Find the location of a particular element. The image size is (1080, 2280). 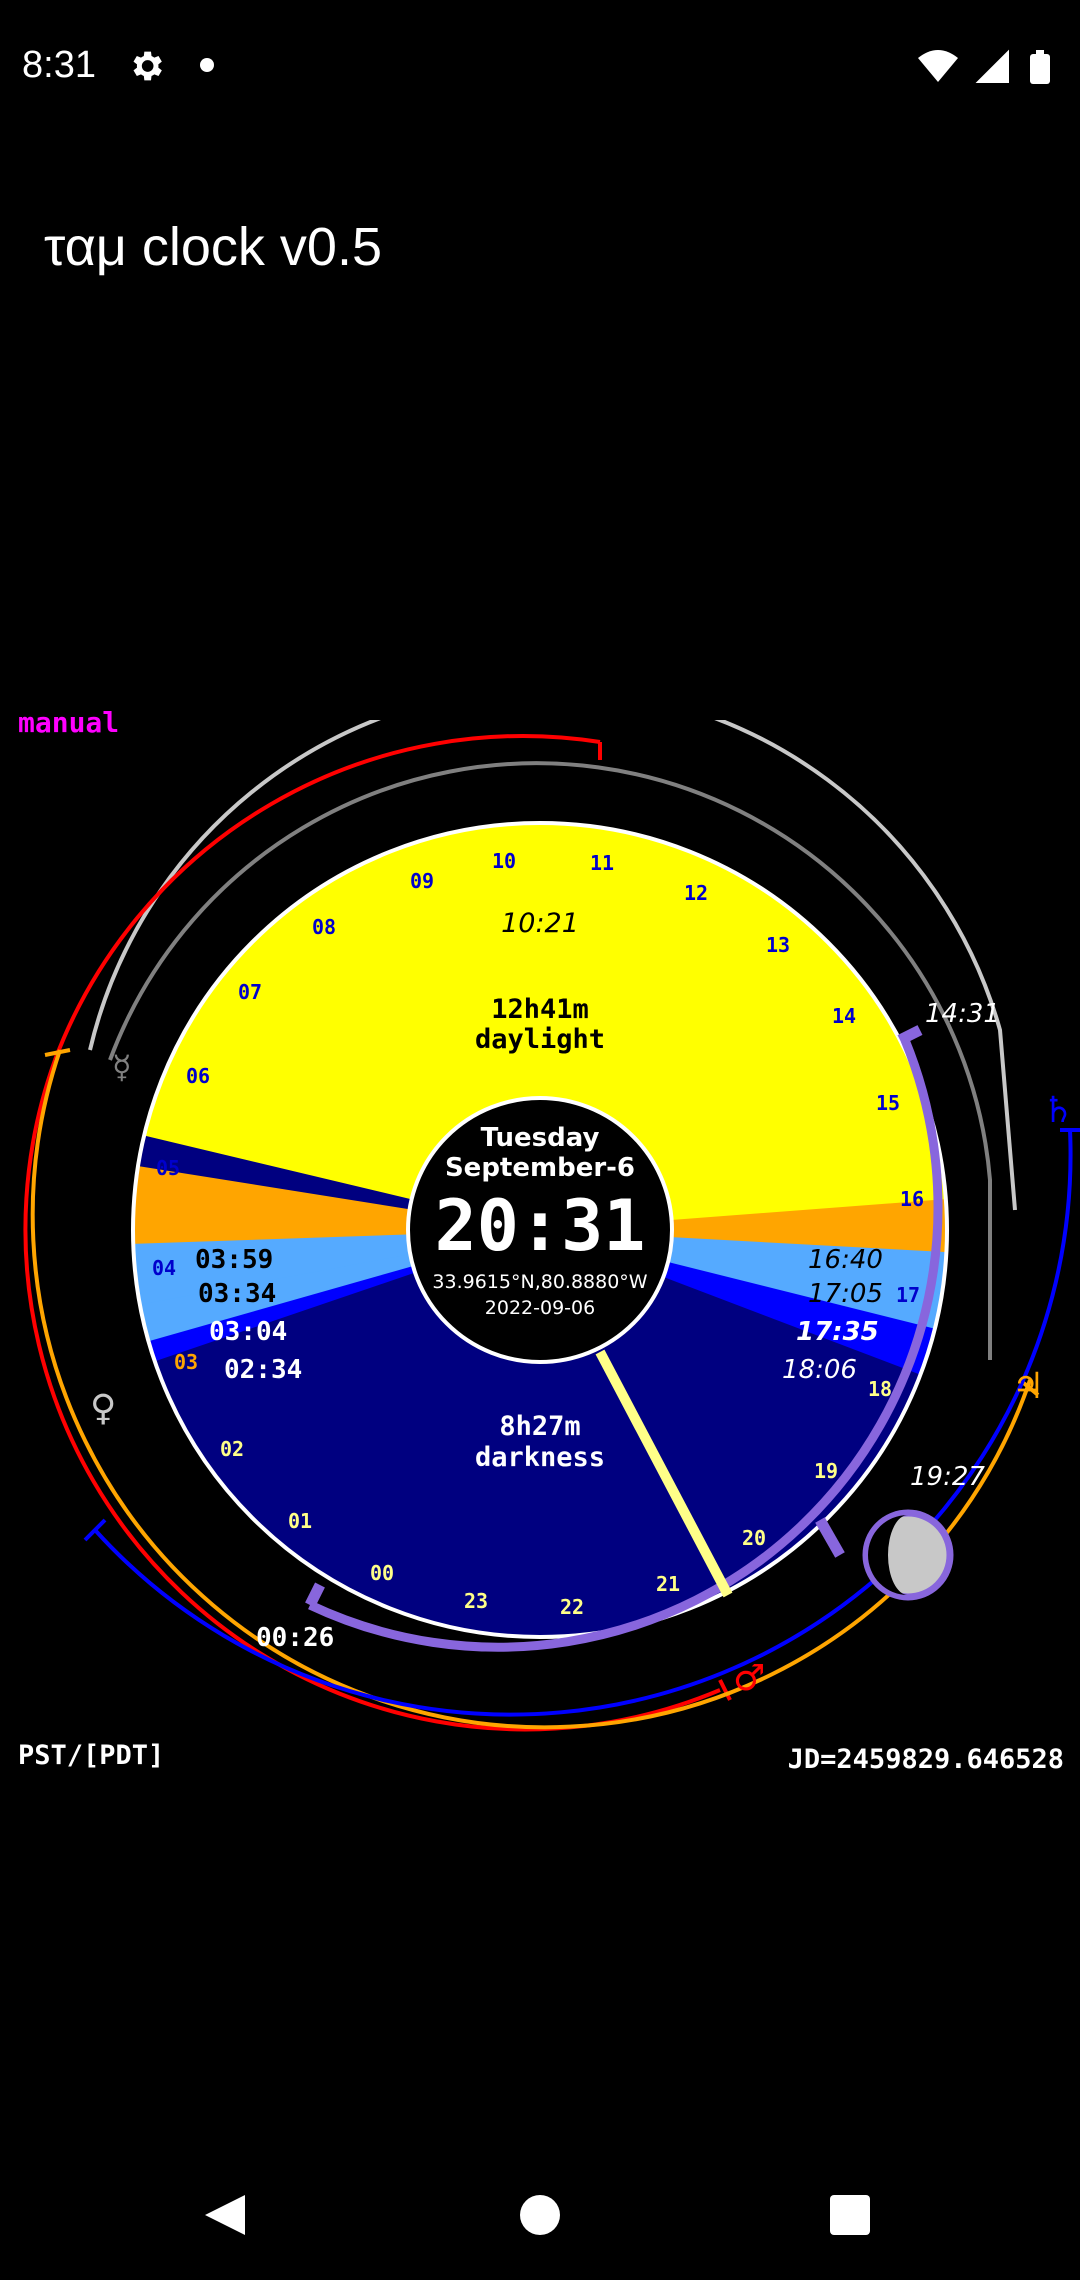

hour-label-13: 13 is located at coordinates (778, 945).